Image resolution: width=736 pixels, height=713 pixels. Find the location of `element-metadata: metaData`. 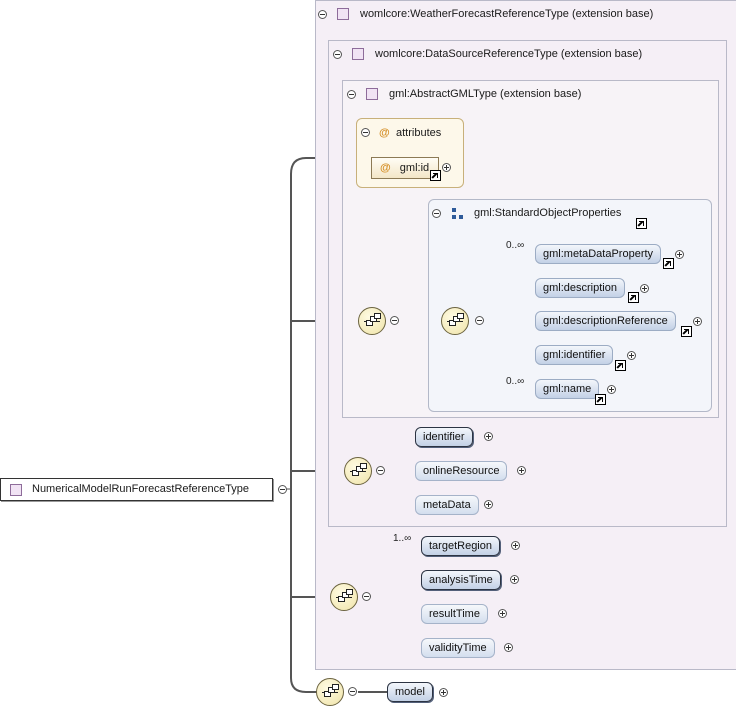

element-metadata: metaData is located at coordinates (447, 505).